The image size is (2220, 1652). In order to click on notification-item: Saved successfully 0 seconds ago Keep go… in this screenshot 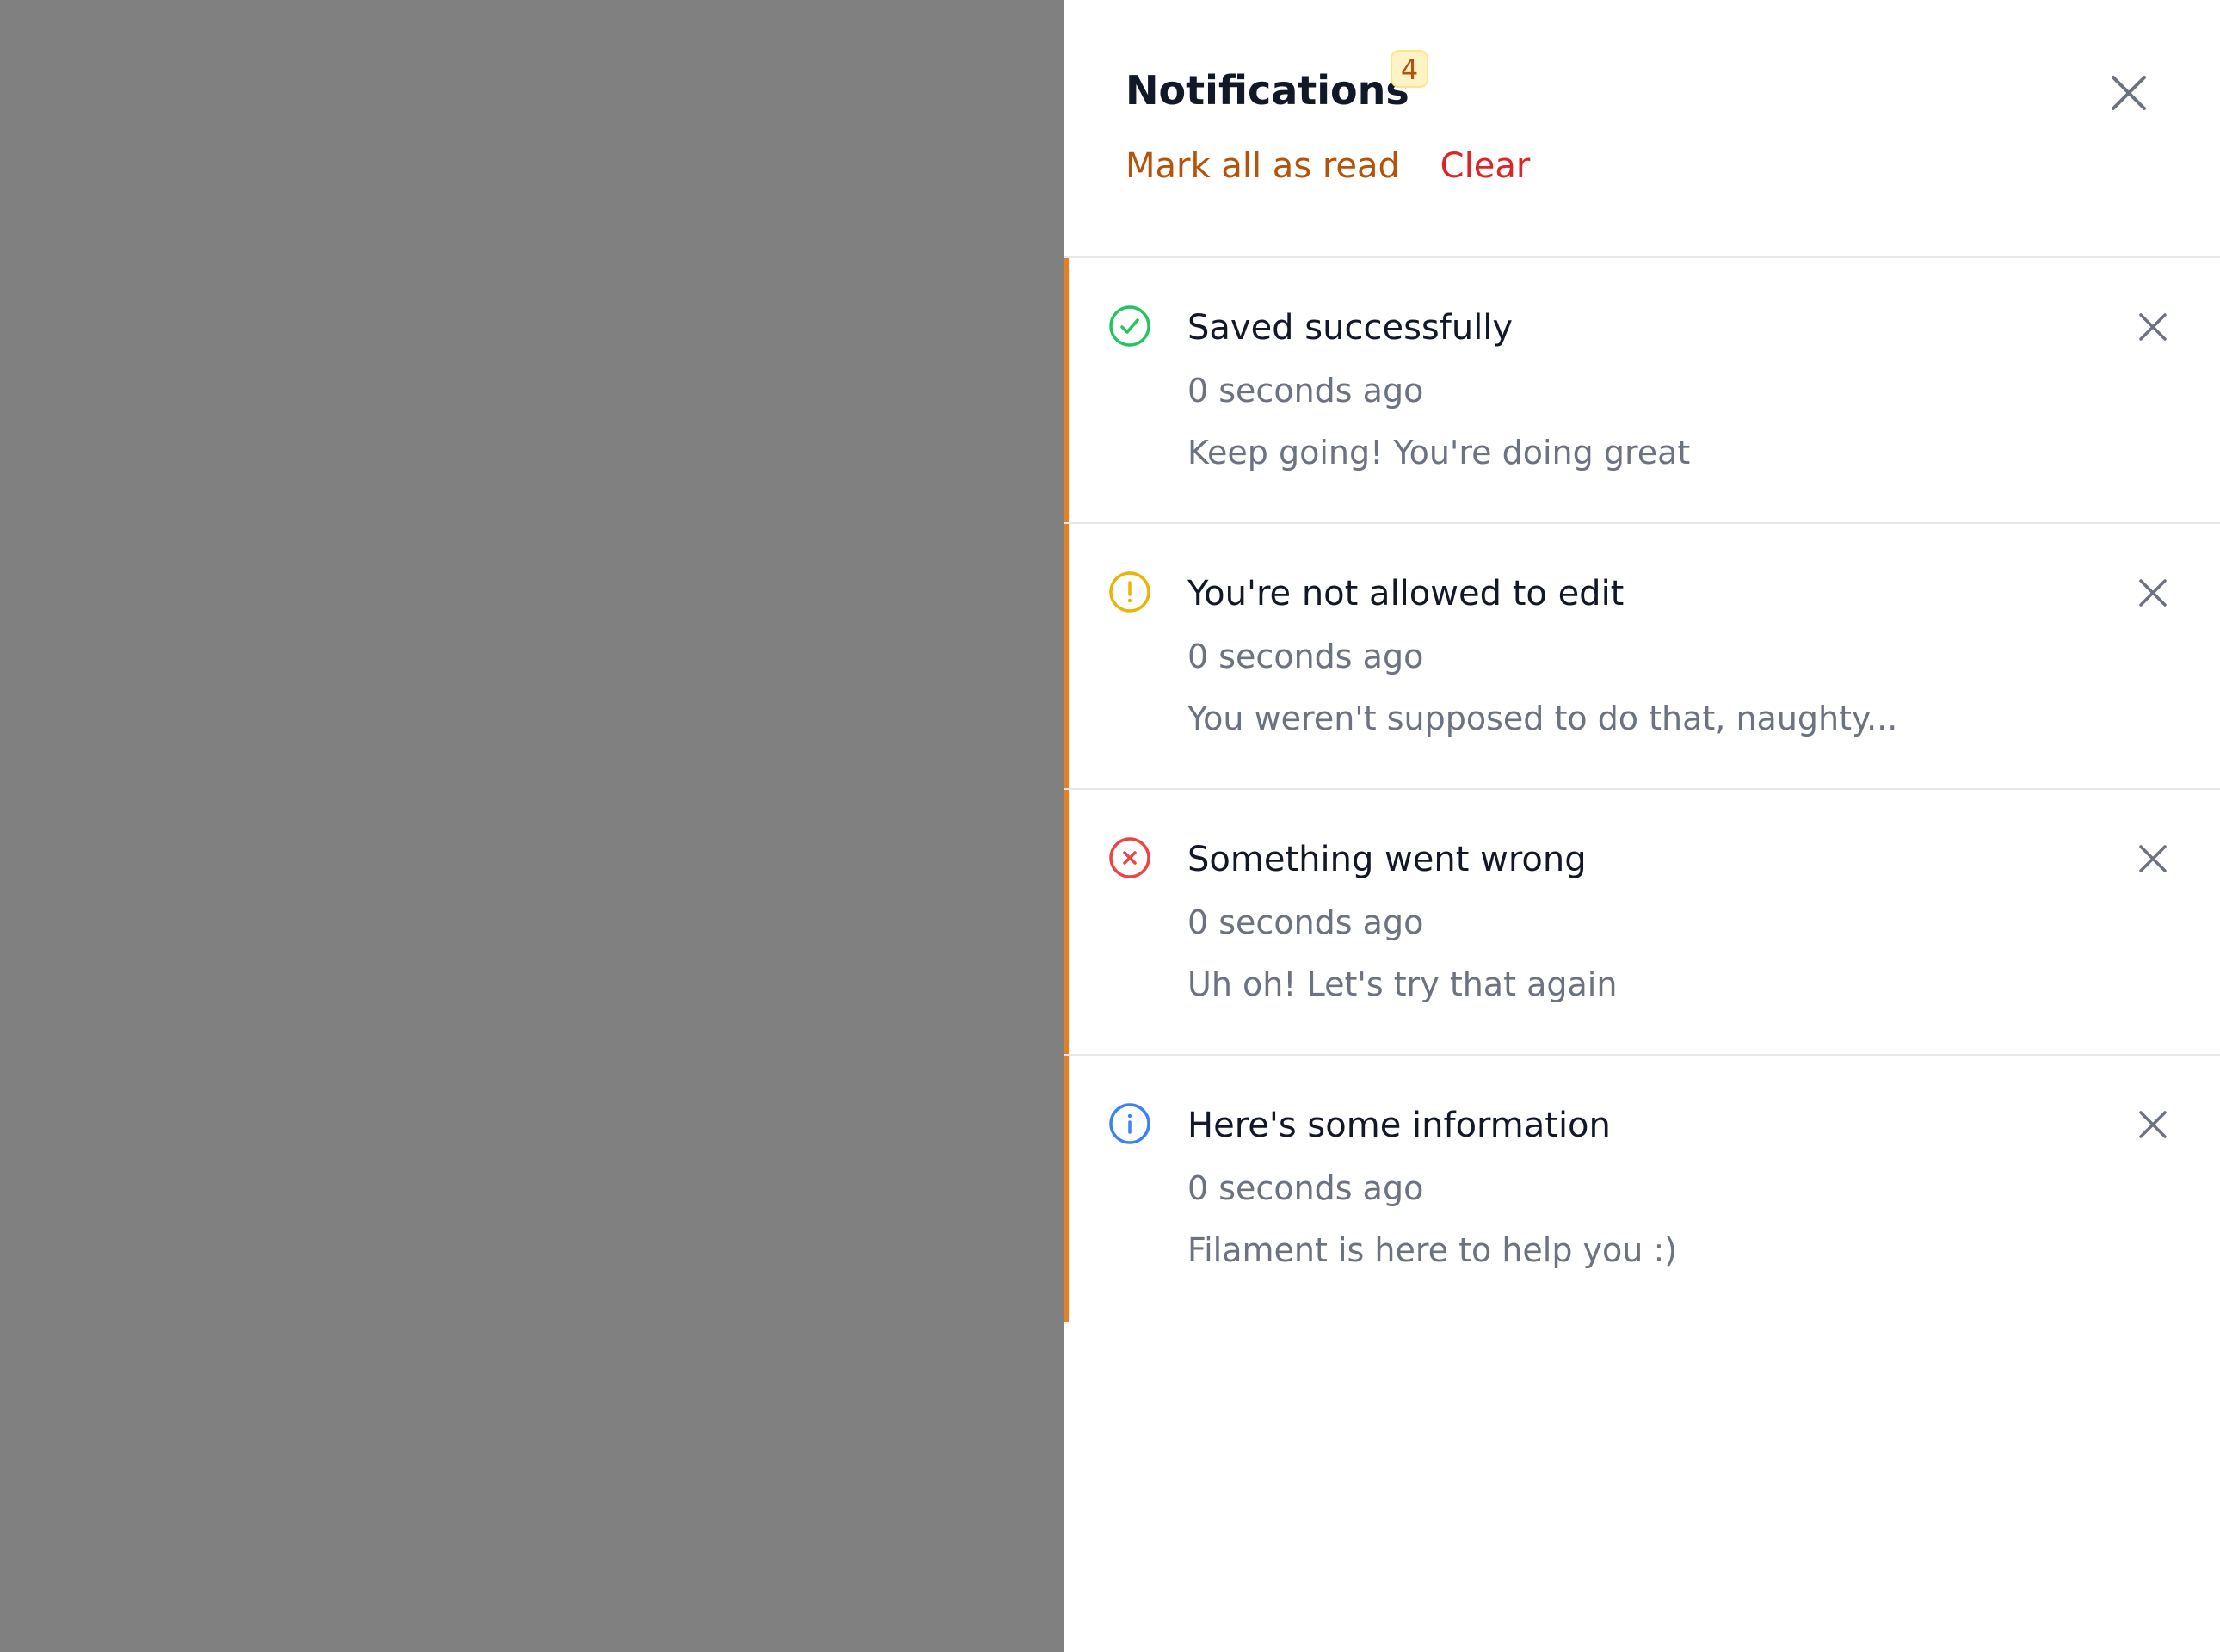, I will do `click(1642, 391)`.